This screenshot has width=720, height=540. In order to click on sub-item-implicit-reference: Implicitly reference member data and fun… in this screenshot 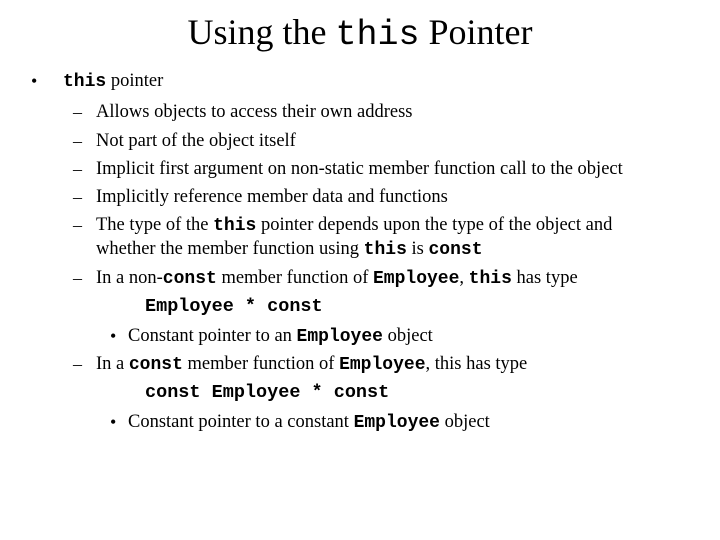, I will do `click(272, 197)`.